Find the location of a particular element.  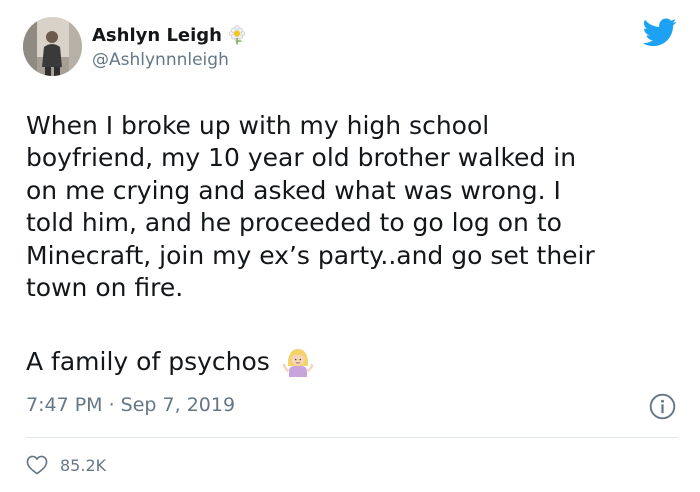

divider is located at coordinates (352, 437).